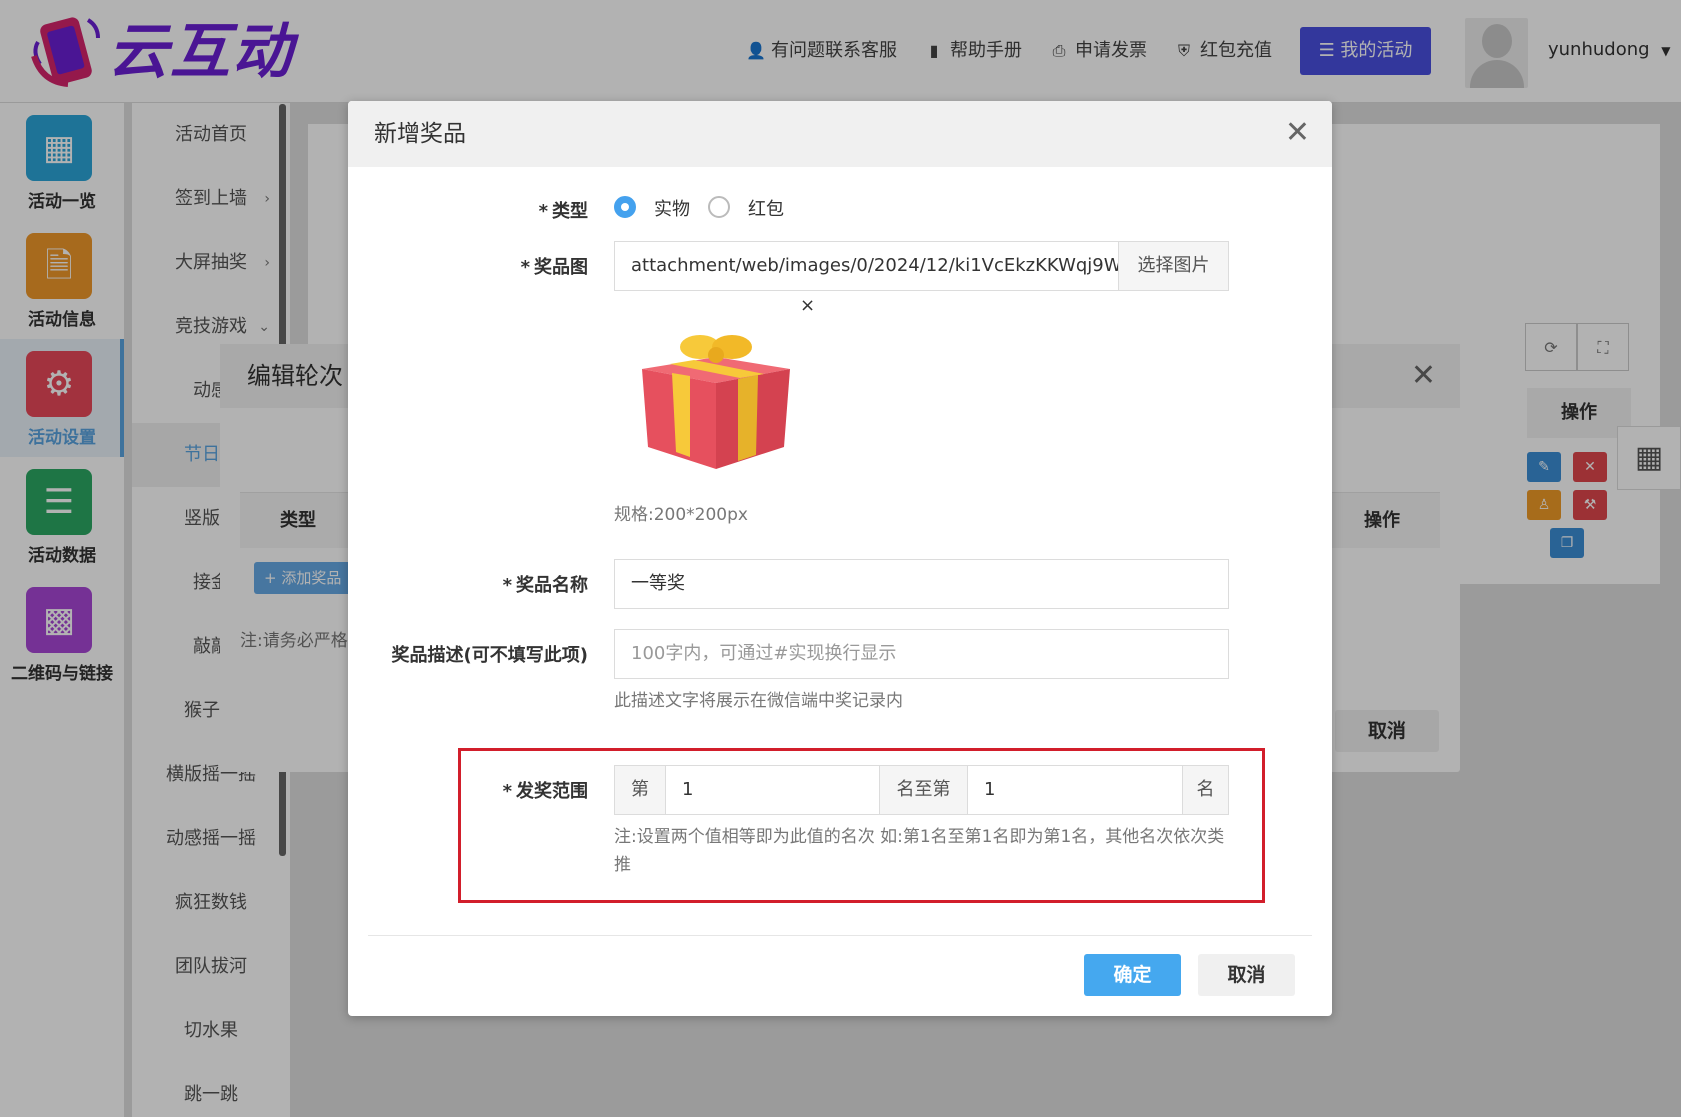 The image size is (1681, 1117). Describe the element at coordinates (681, 515) in the screenshot. I see `image-spec-hint: 规格:200*200px` at that location.